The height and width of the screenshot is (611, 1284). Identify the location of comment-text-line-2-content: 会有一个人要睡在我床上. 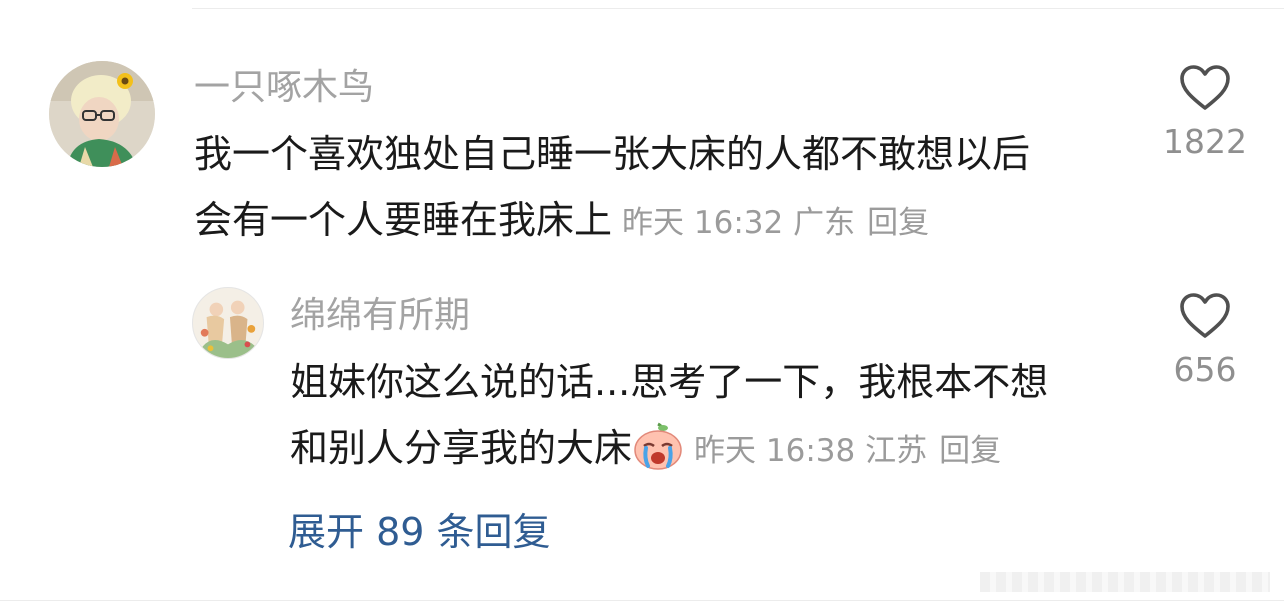
(403, 220).